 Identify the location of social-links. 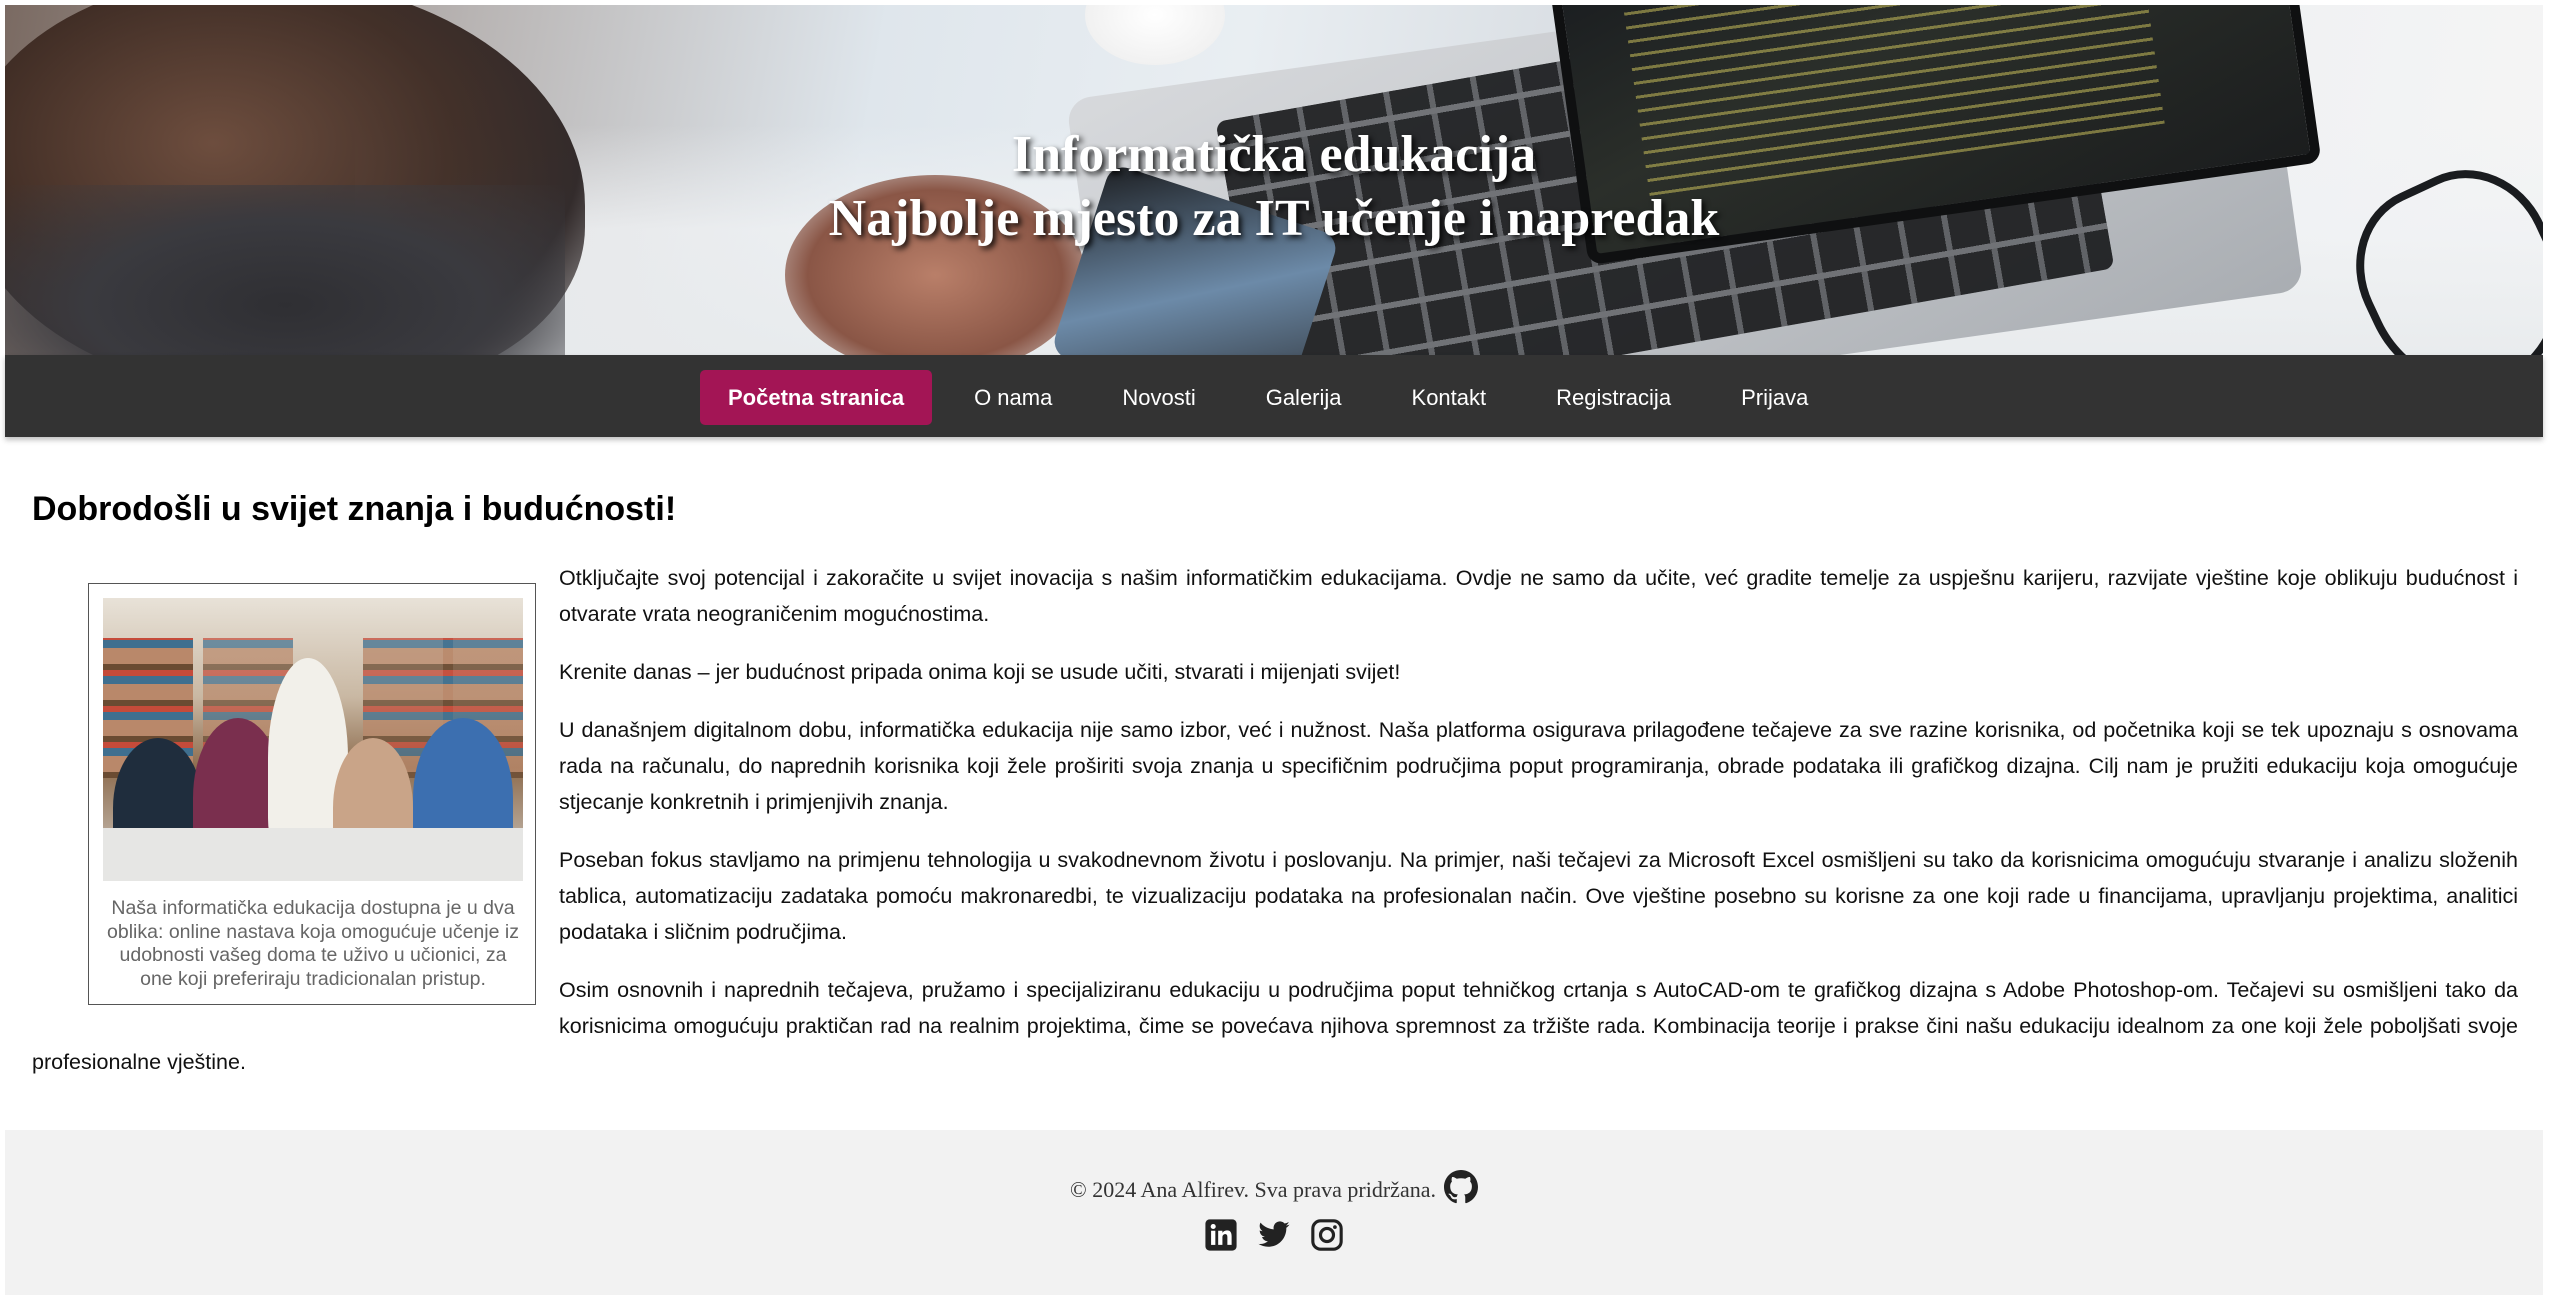
(1274, 1235).